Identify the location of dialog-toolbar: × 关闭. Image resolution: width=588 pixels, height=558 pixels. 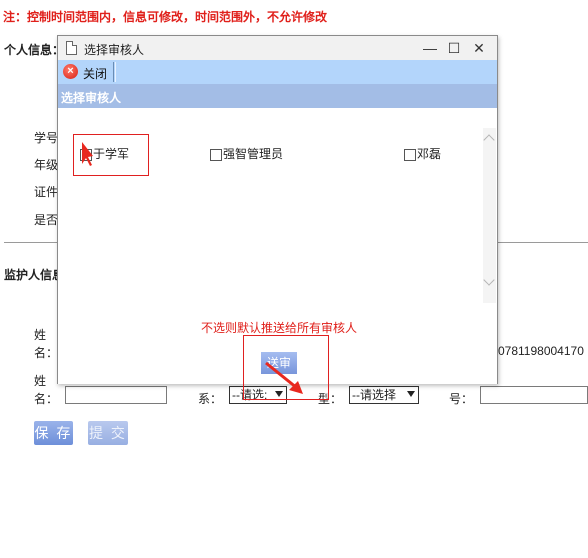
(277, 72).